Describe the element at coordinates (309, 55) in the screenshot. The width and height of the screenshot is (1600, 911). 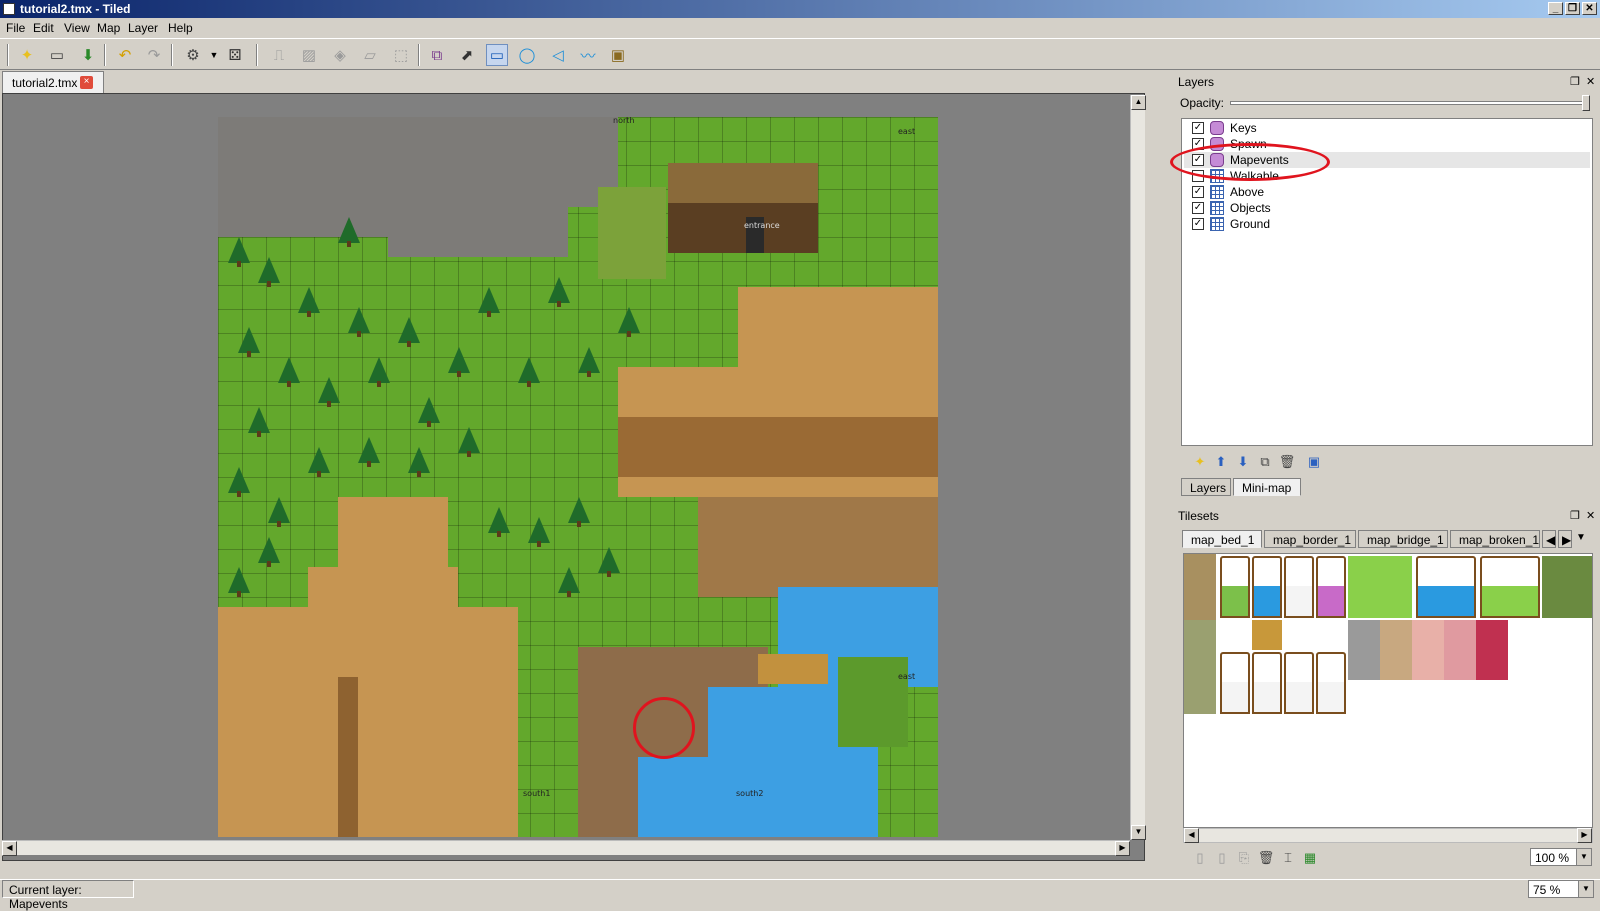
I see `terrain-icon: ▨` at that location.